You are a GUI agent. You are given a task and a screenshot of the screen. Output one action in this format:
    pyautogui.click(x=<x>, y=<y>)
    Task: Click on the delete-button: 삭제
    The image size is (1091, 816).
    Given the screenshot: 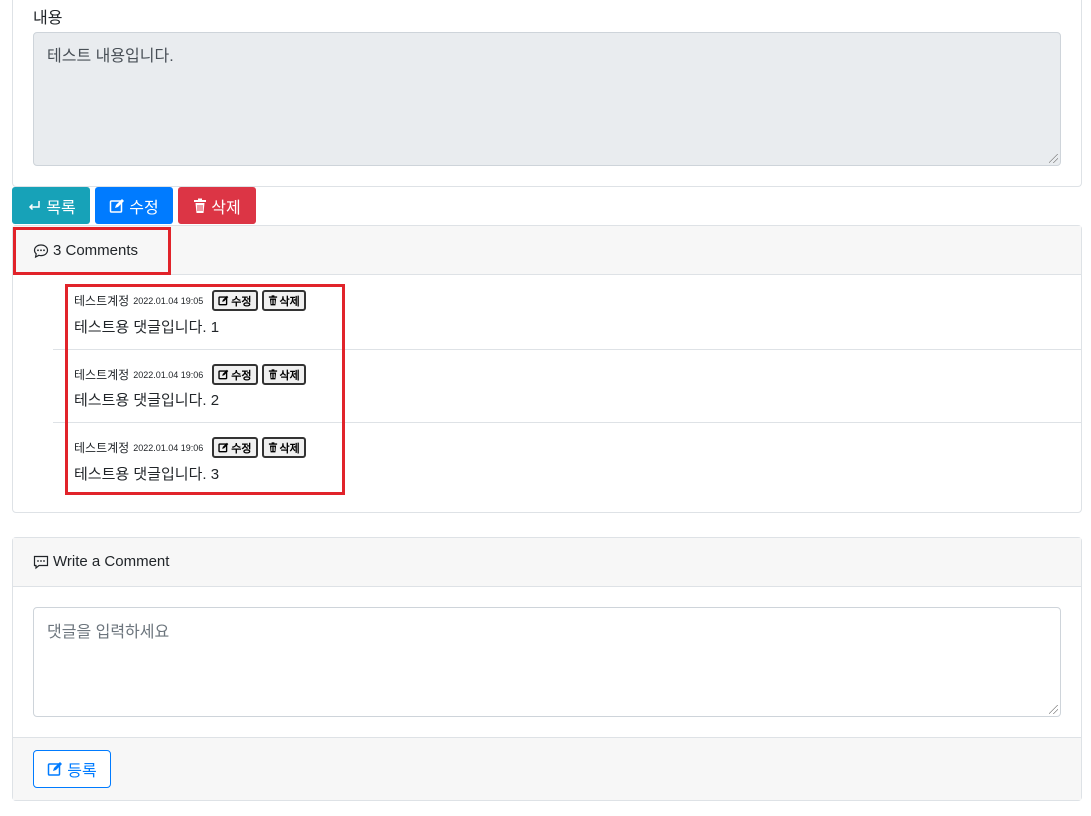 What is the action you would take?
    pyautogui.click(x=217, y=205)
    